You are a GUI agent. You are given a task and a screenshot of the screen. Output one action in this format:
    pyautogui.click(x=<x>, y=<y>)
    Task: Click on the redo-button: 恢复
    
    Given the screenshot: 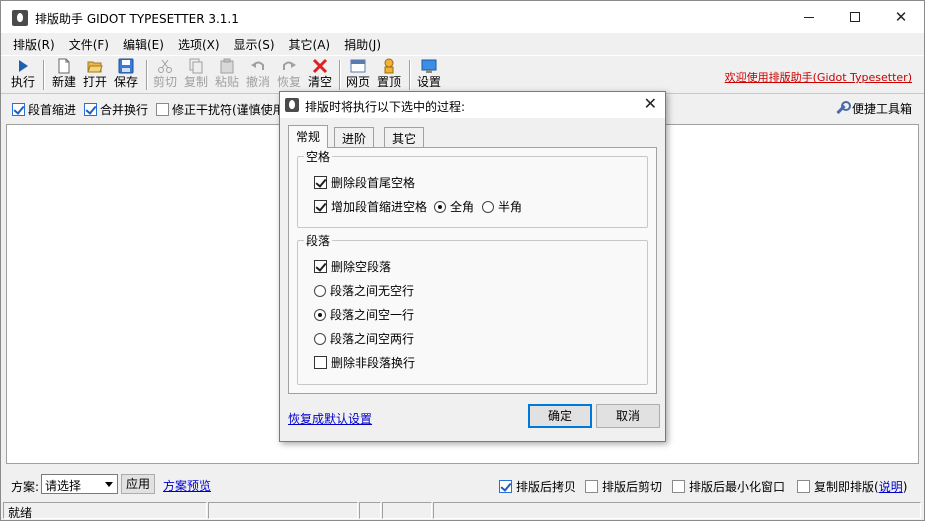 What is the action you would take?
    pyautogui.click(x=289, y=75)
    